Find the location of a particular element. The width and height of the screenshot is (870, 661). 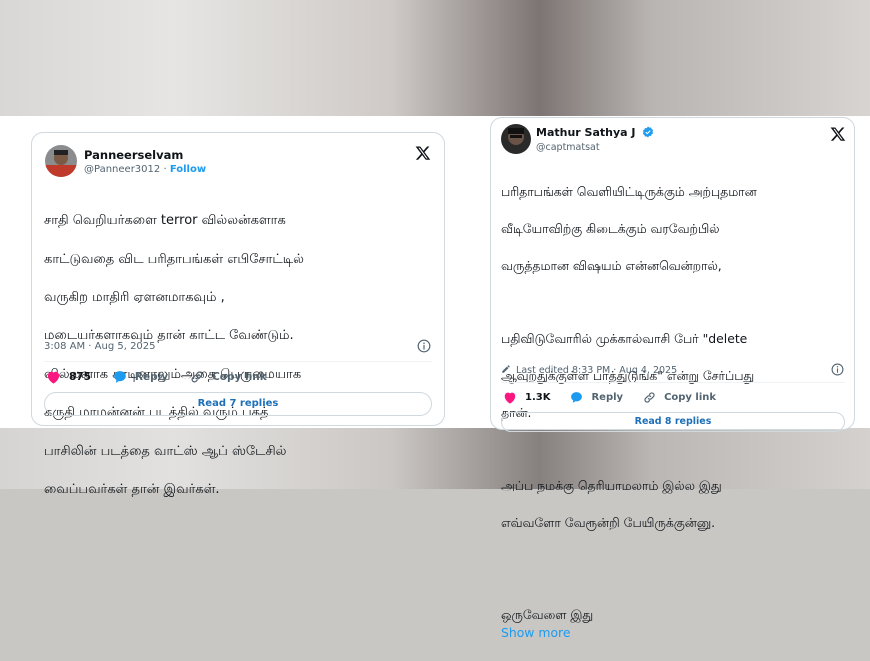

edited-timestamp: Last edited 8:33 PM · Aug 4, 2025 is located at coordinates (596, 370).